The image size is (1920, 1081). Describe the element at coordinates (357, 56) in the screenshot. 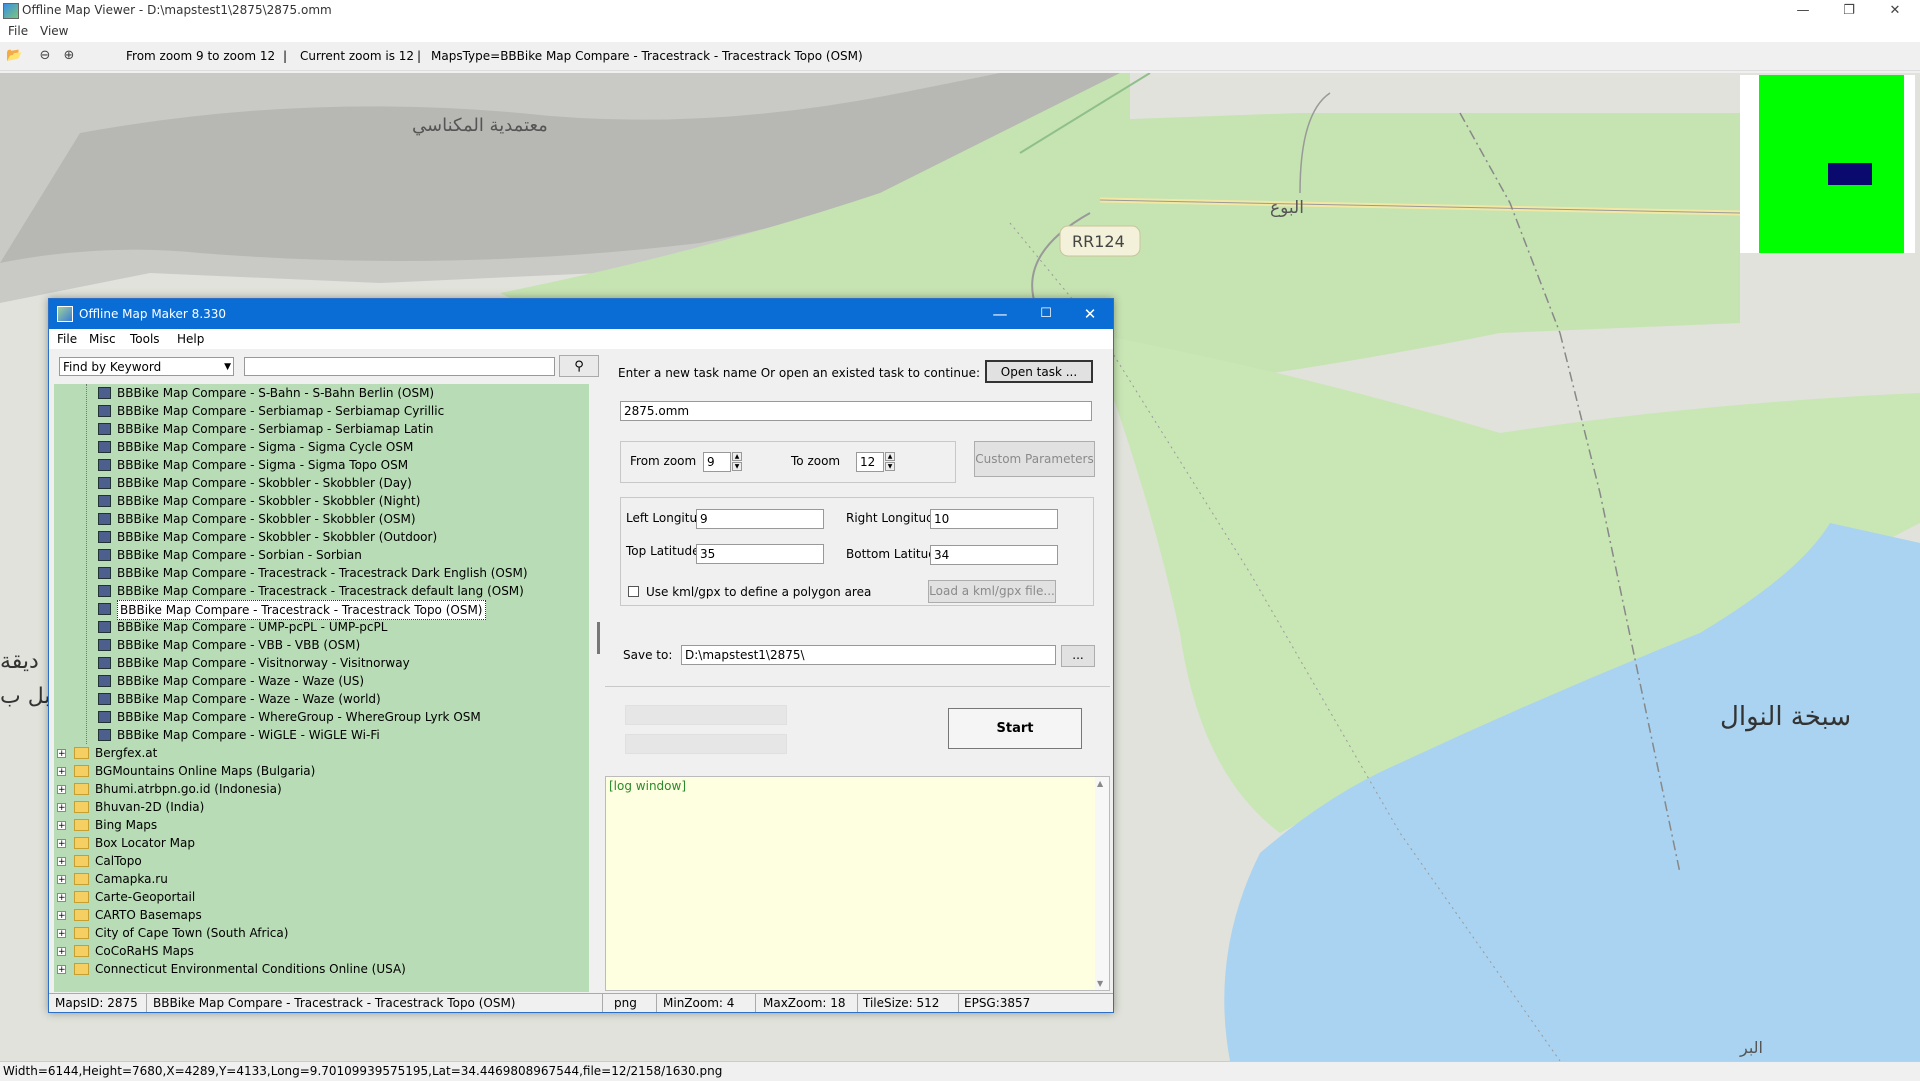

I see `current-zoom-text: Current zoom is 12` at that location.